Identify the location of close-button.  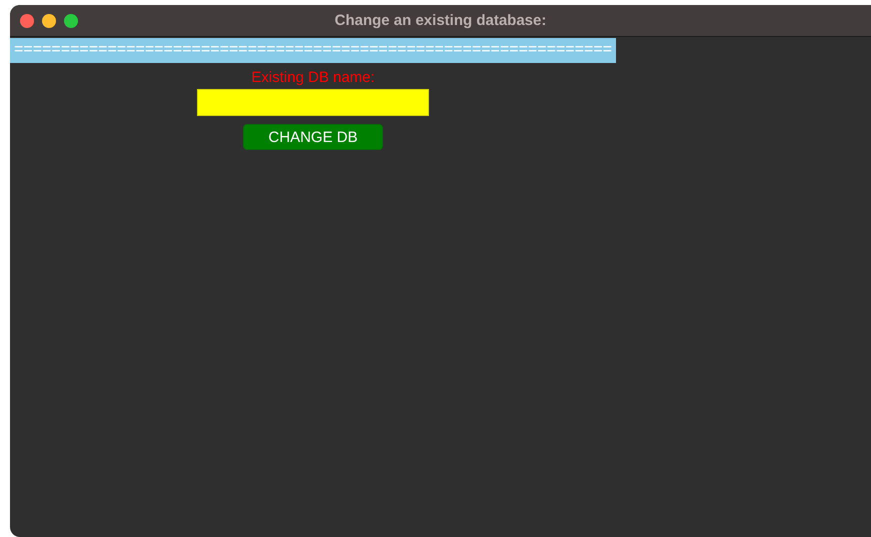
(27, 21).